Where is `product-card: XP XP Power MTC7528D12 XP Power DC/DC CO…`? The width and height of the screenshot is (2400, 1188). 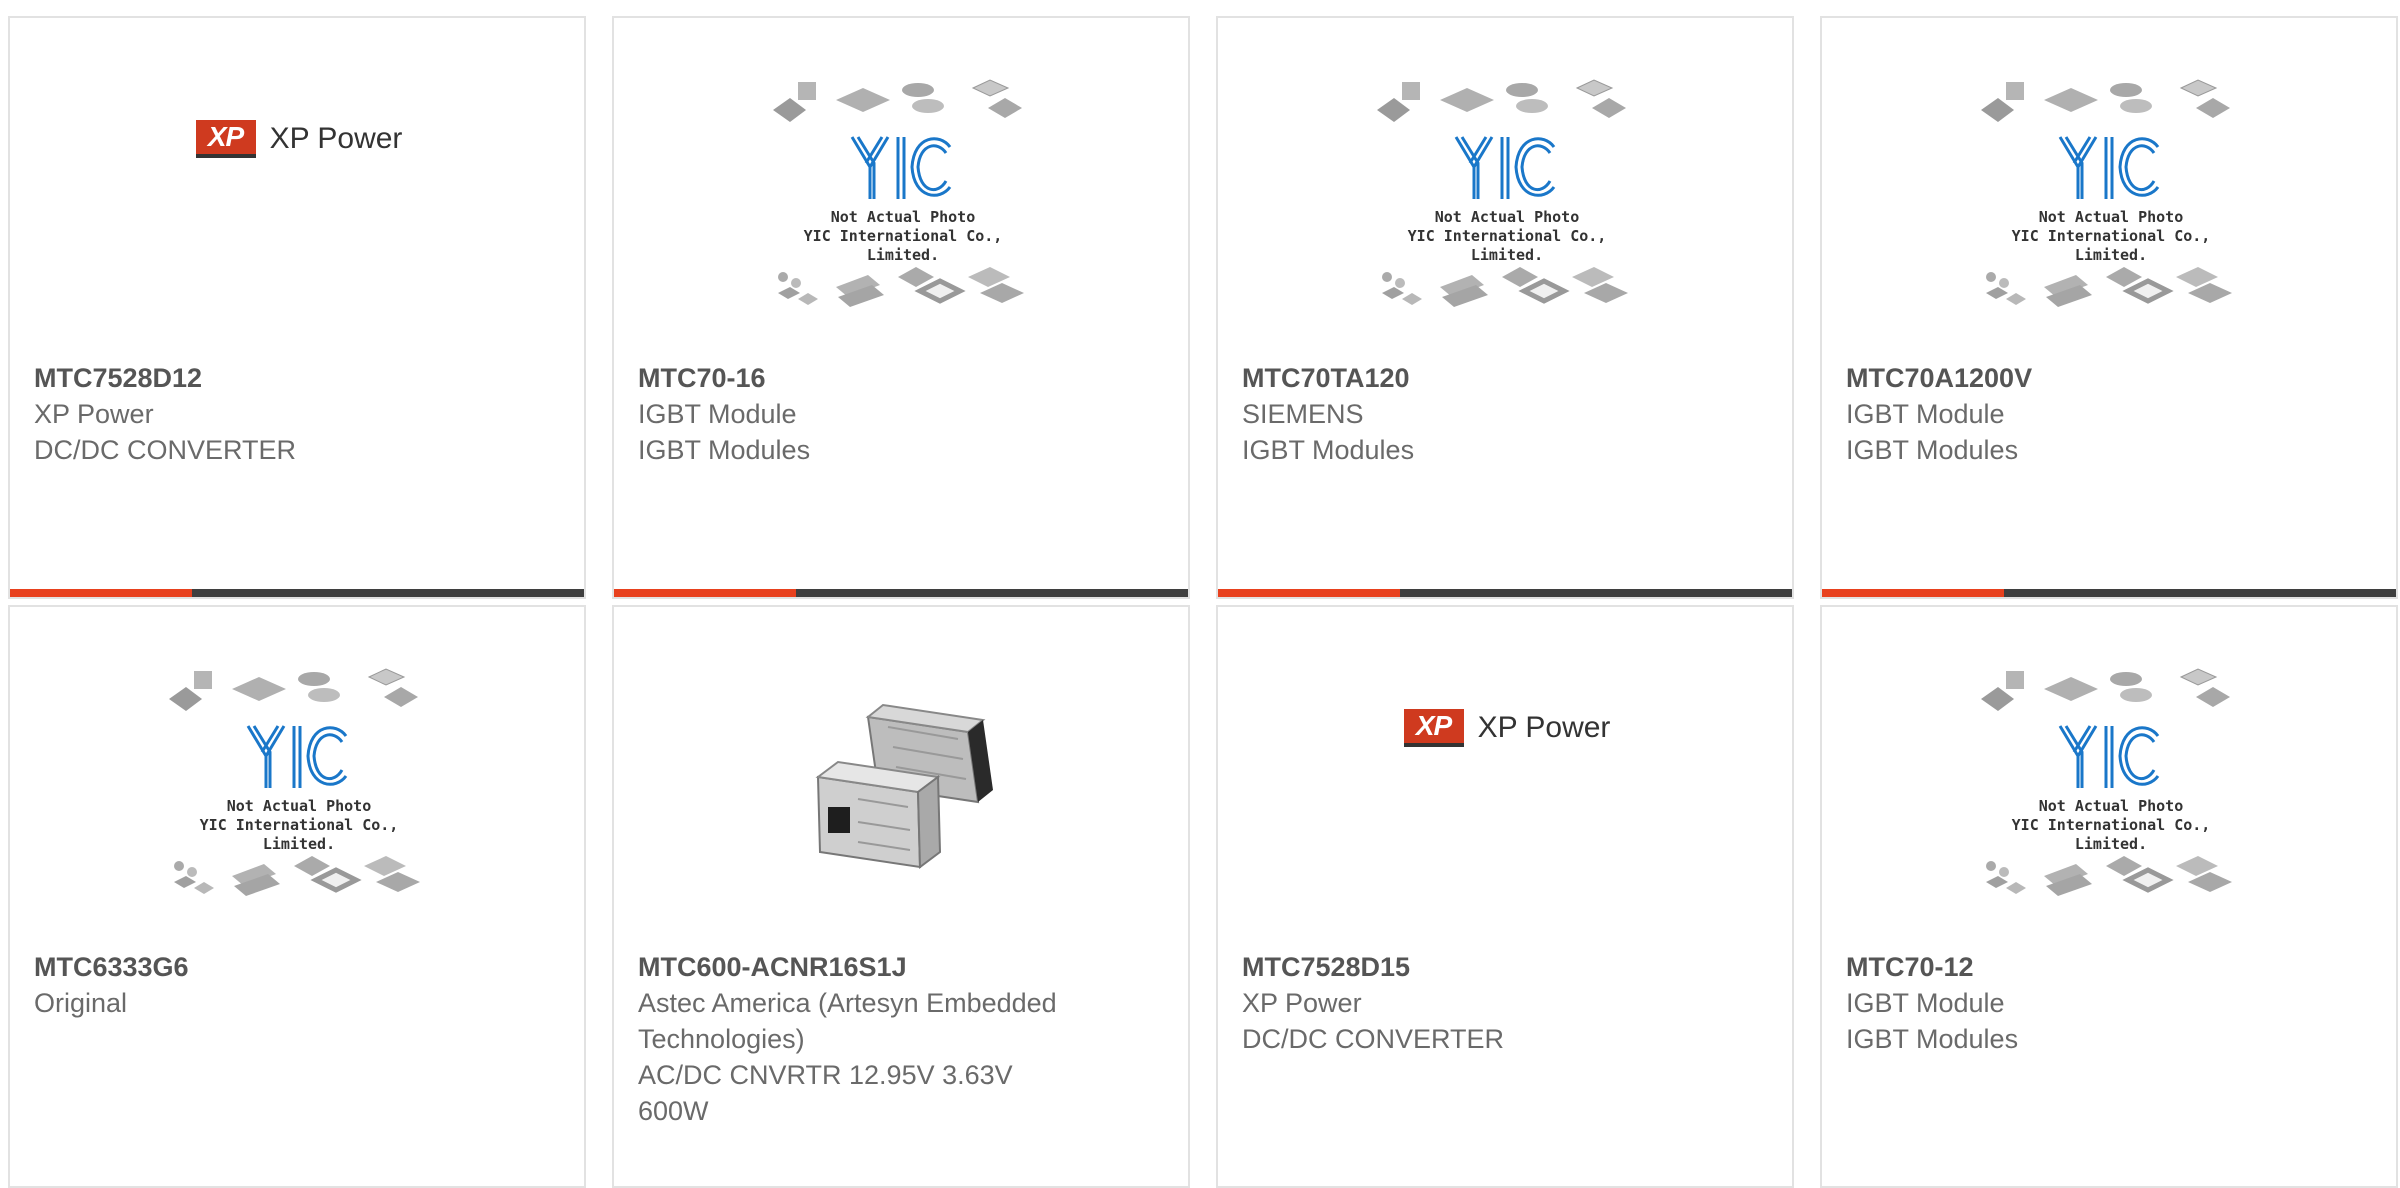 product-card: XP XP Power MTC7528D12 XP Power DC/DC CO… is located at coordinates (297, 307).